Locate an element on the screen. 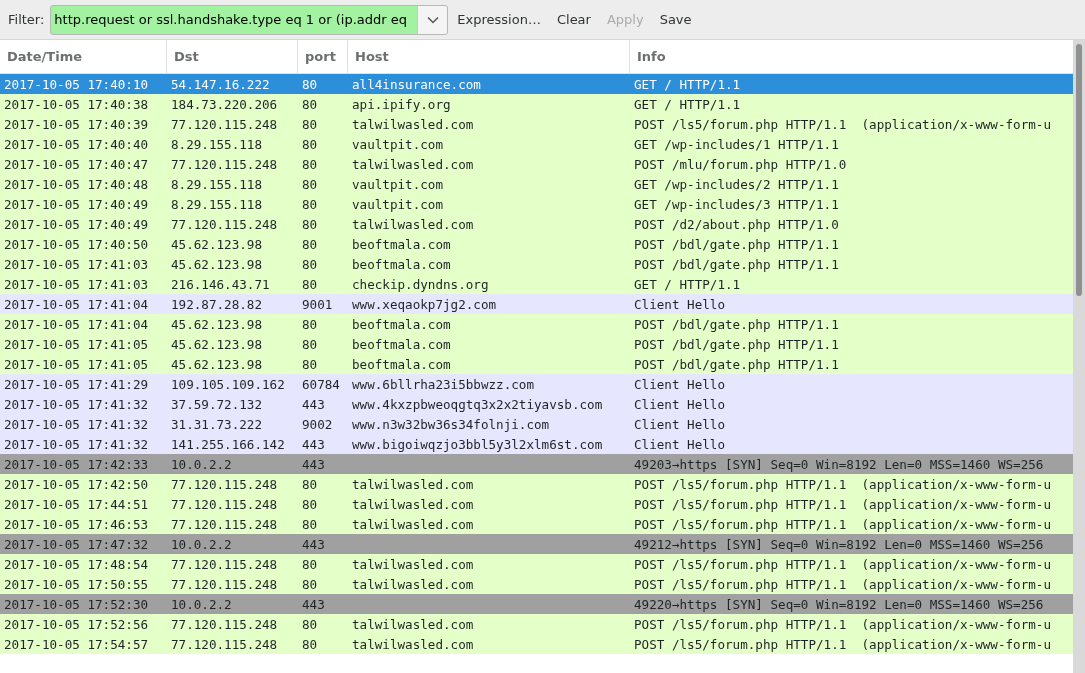 The height and width of the screenshot is (673, 1085). packet-row: 2017-10-05 17:52:30 10.0.2.2 443 49220→https [SYN] Seq=0 Win=8192 Len=0 MSS=1460 WS=256 is located at coordinates (536, 604).